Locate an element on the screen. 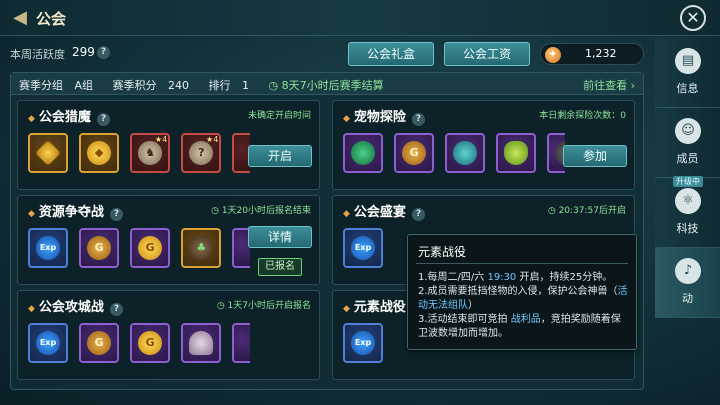 This screenshot has height=405, width=720. guild-siege-card: ◆公会攻城战? 1天7小时后开启报名 Exp G G is located at coordinates (168, 335).